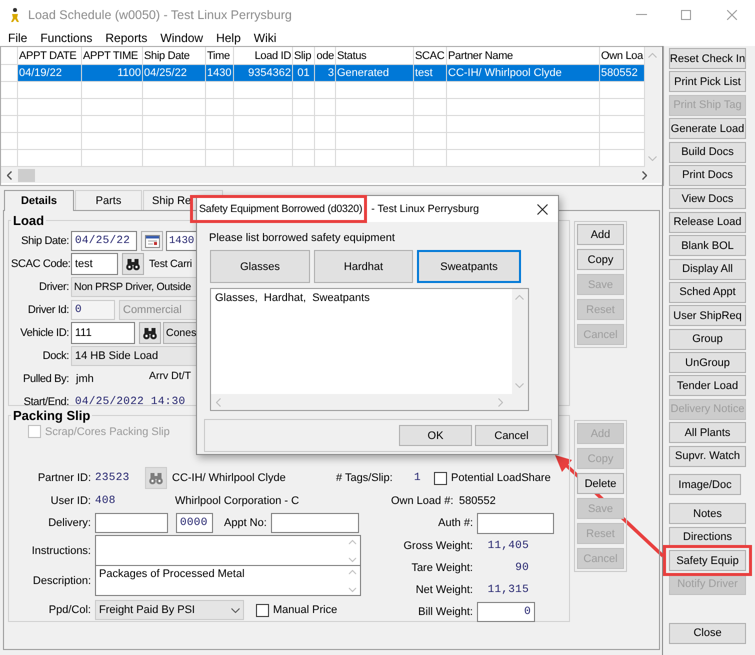 Image resolution: width=755 pixels, height=655 pixels. I want to click on field-value: 23523, so click(113, 478).